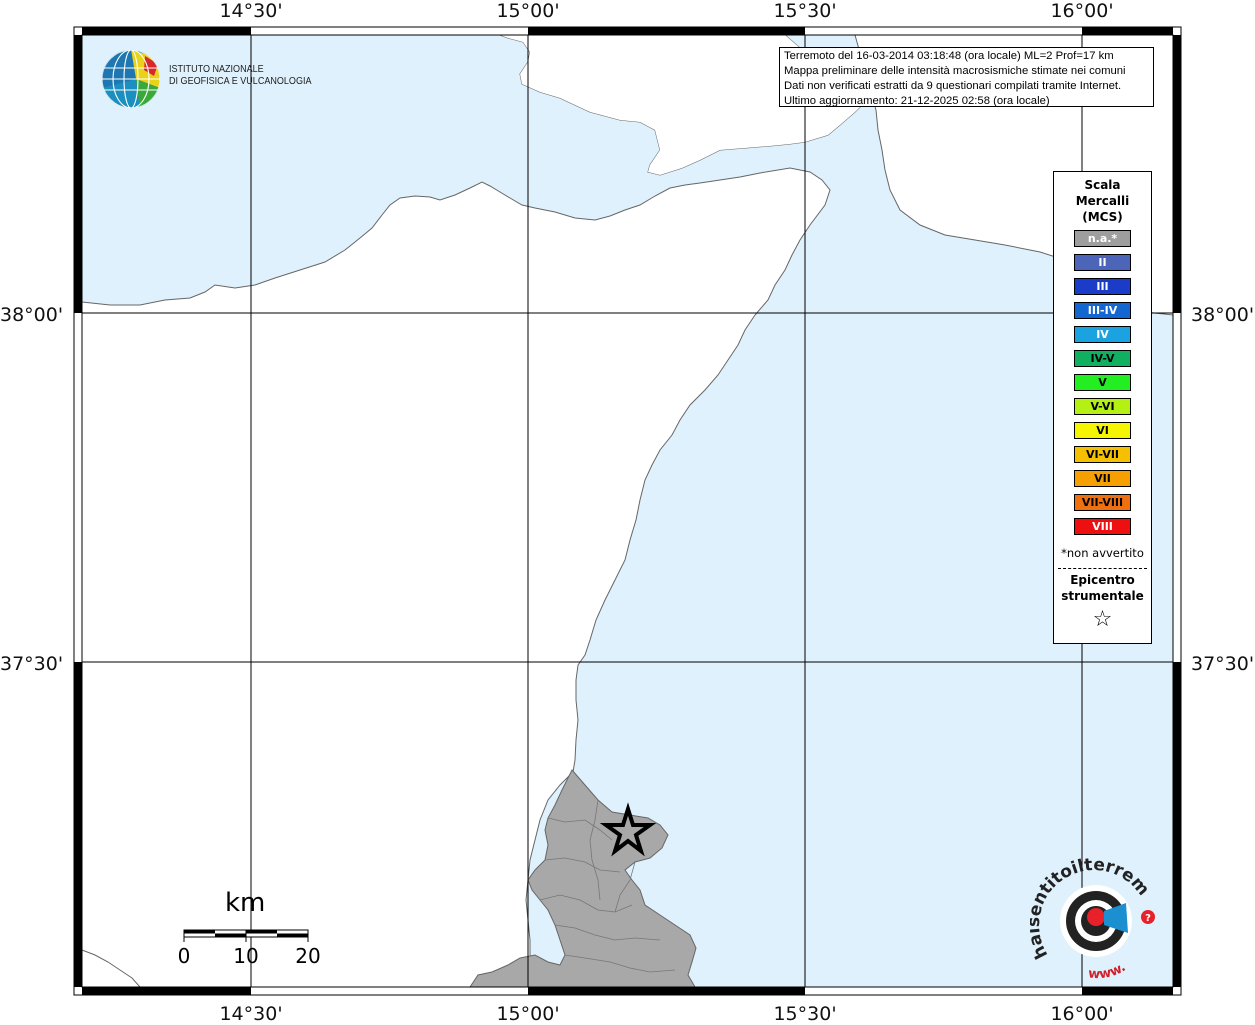  What do you see at coordinates (246, 956) in the screenshot?
I see `scale-tick-label: 10` at bounding box center [246, 956].